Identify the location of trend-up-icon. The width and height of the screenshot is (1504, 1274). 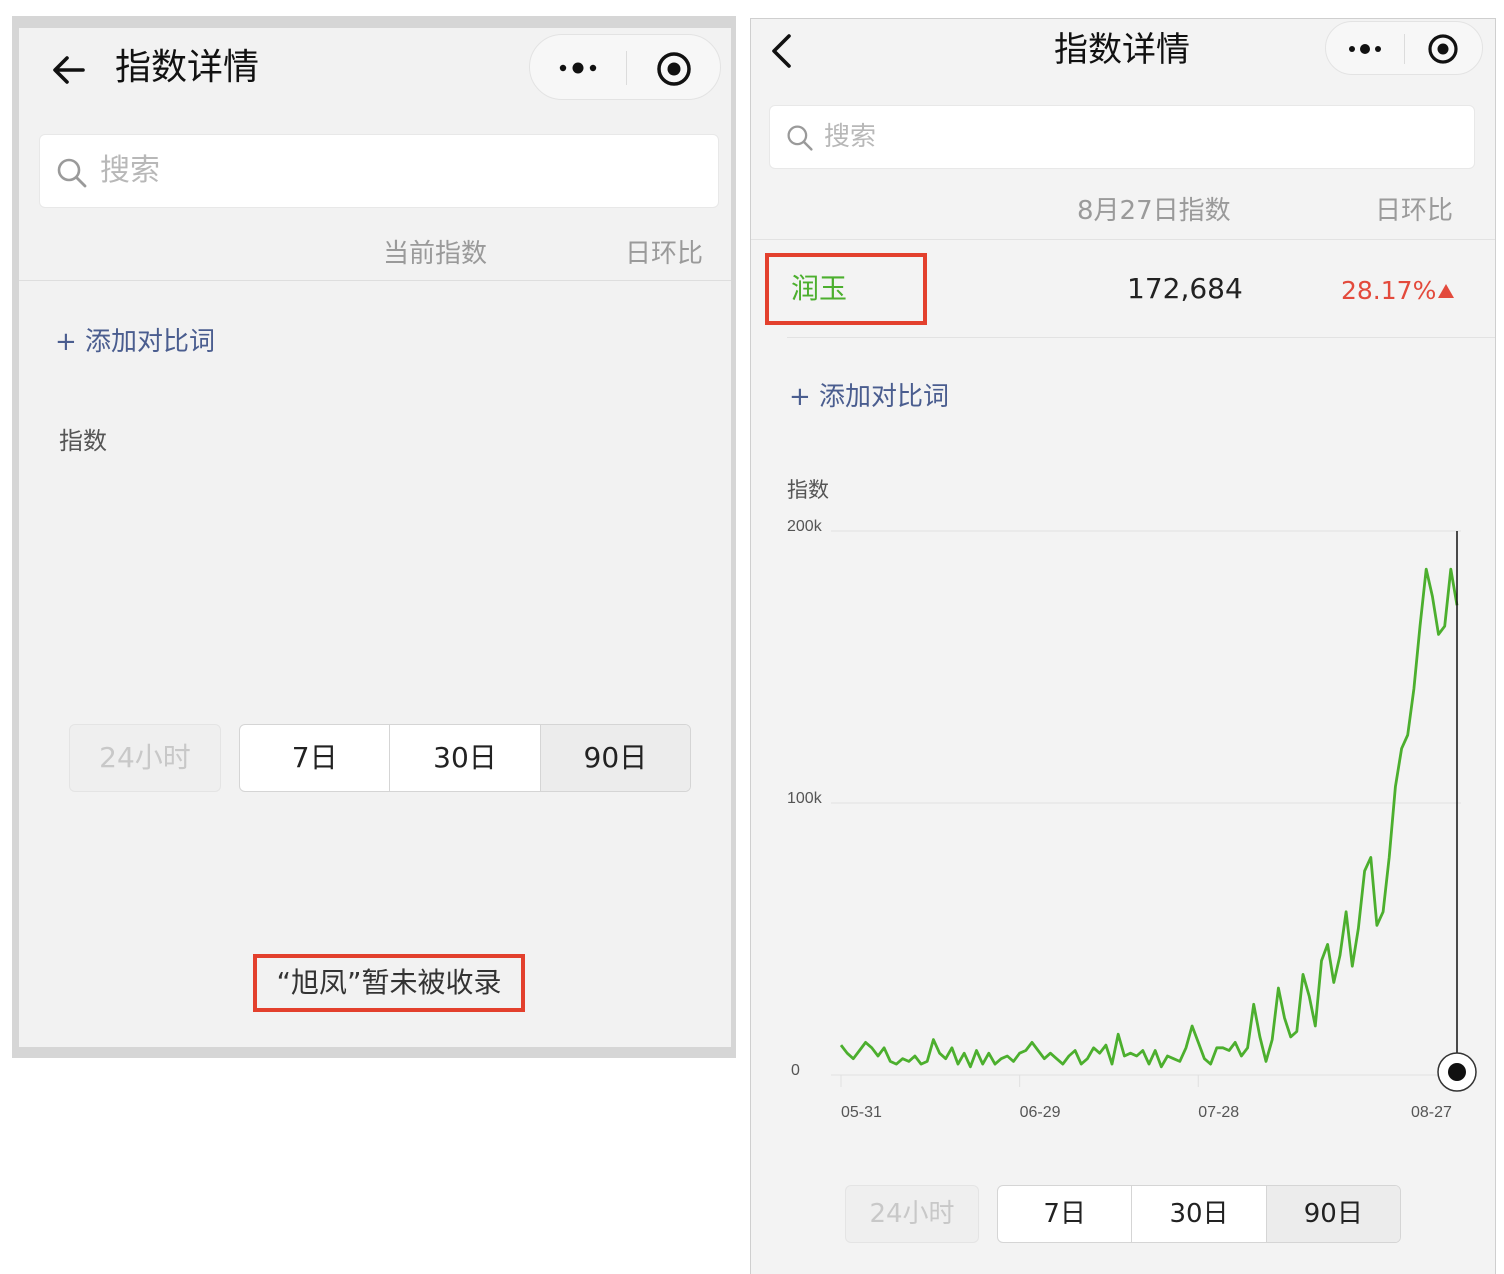
(1446, 291).